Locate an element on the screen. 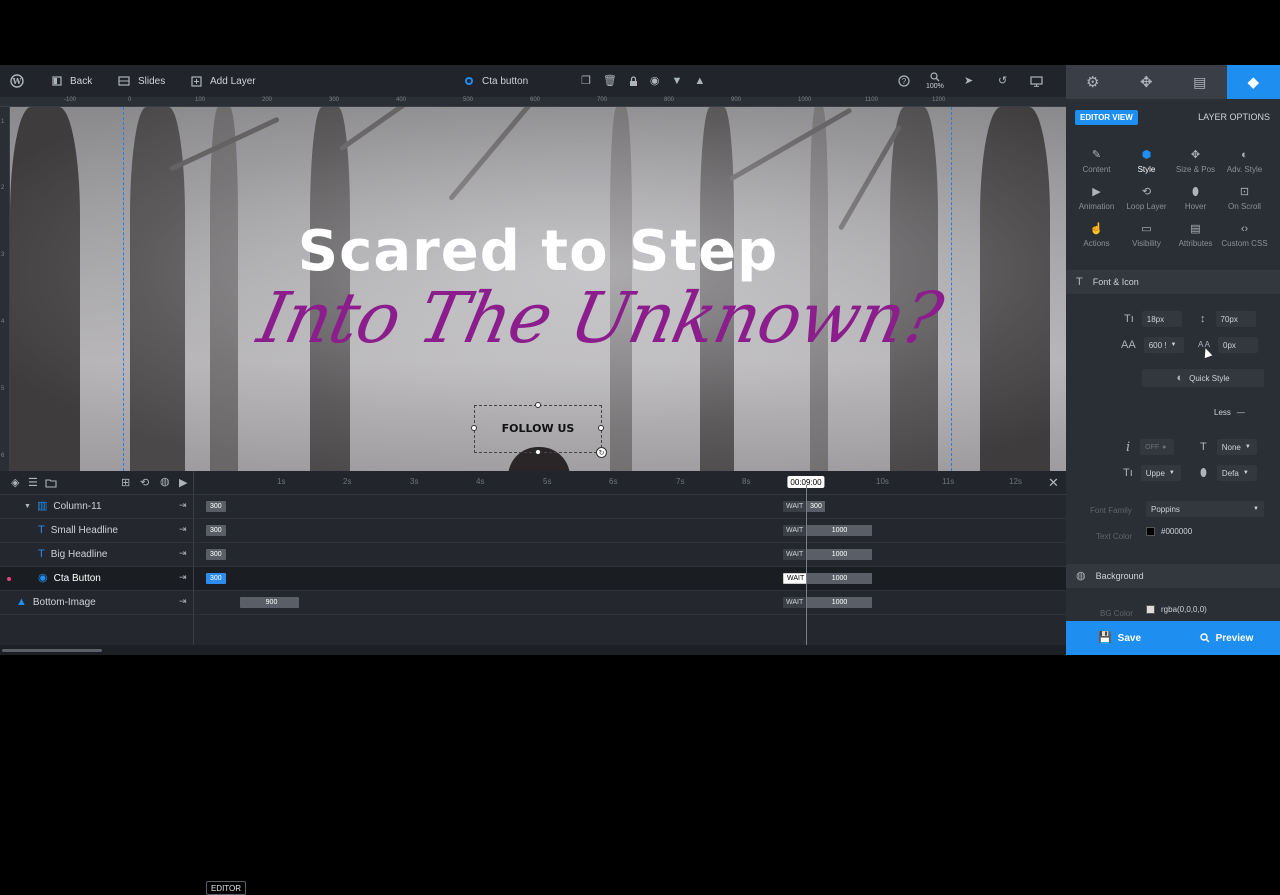 The height and width of the screenshot is (895, 1280). tab-module-settings: ⚙ is located at coordinates (1093, 82).